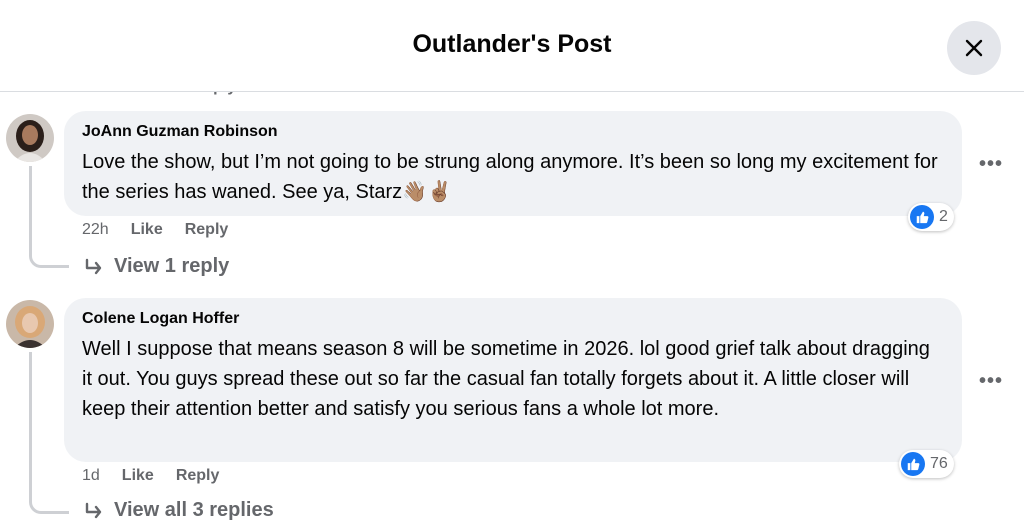 This screenshot has width=1024, height=525. I want to click on dialog-title: Outlander's Post, so click(512, 44).